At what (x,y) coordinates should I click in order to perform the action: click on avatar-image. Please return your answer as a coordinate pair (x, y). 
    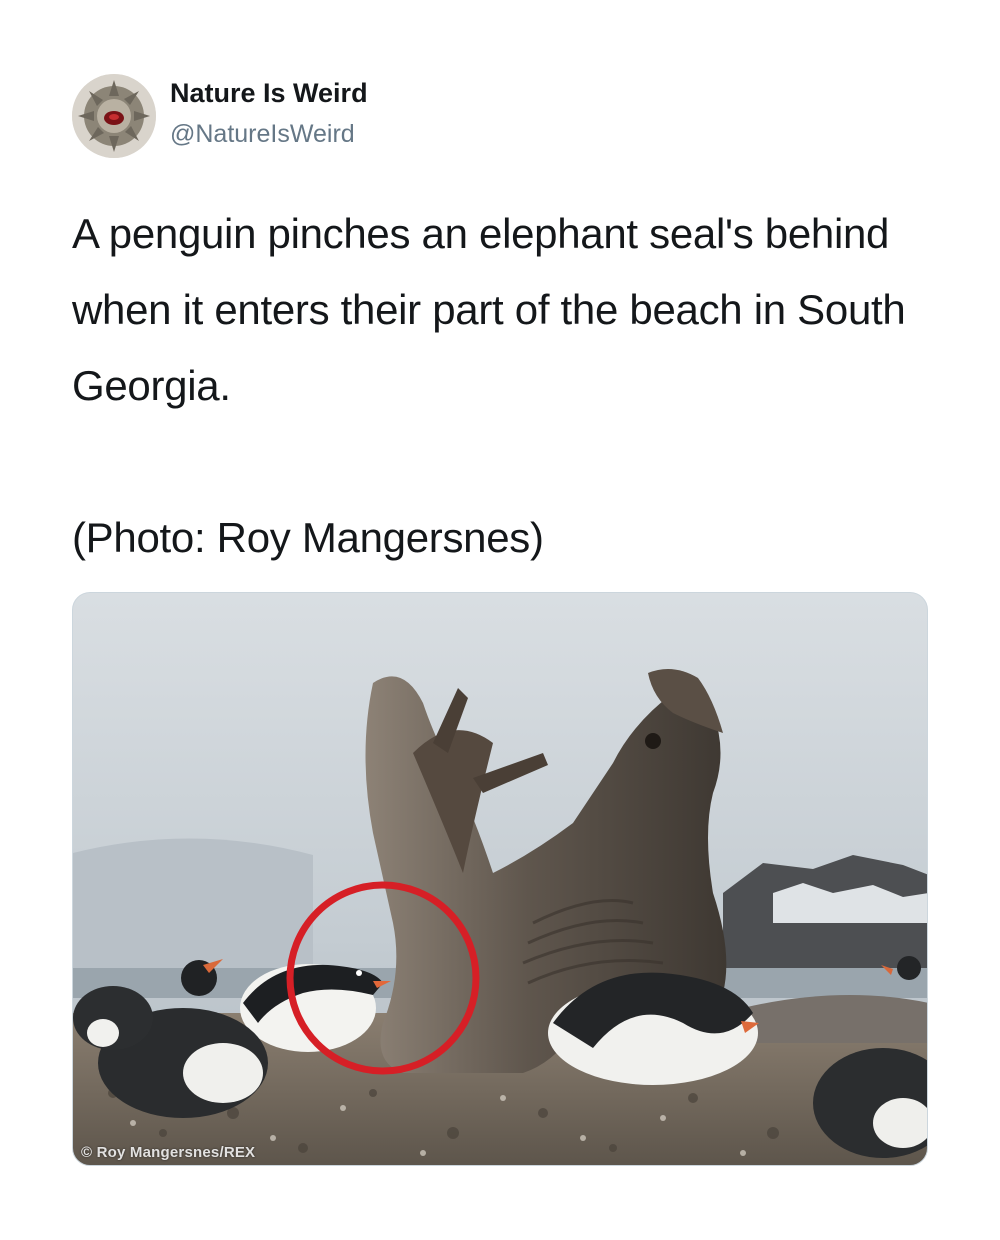
    Looking at the image, I should click on (114, 116).